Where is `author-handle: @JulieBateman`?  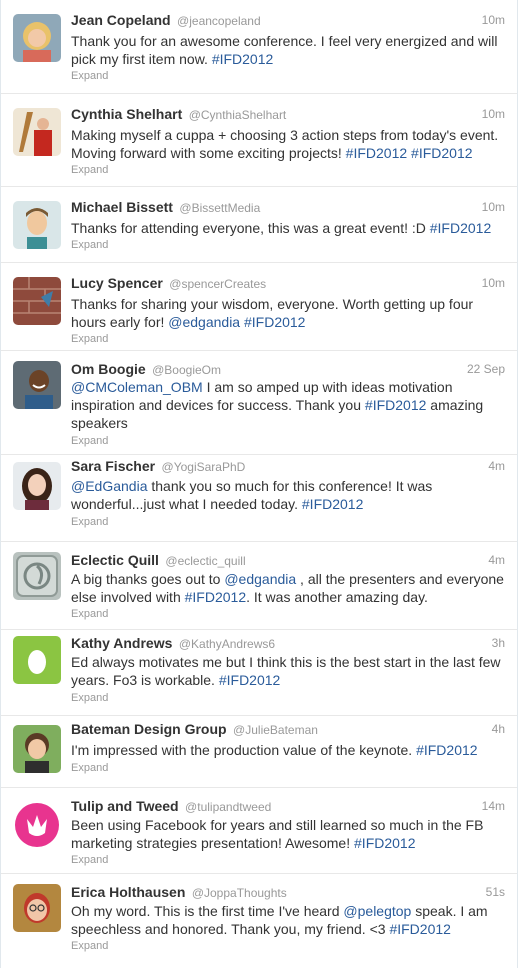
author-handle: @JulieBateman is located at coordinates (275, 730).